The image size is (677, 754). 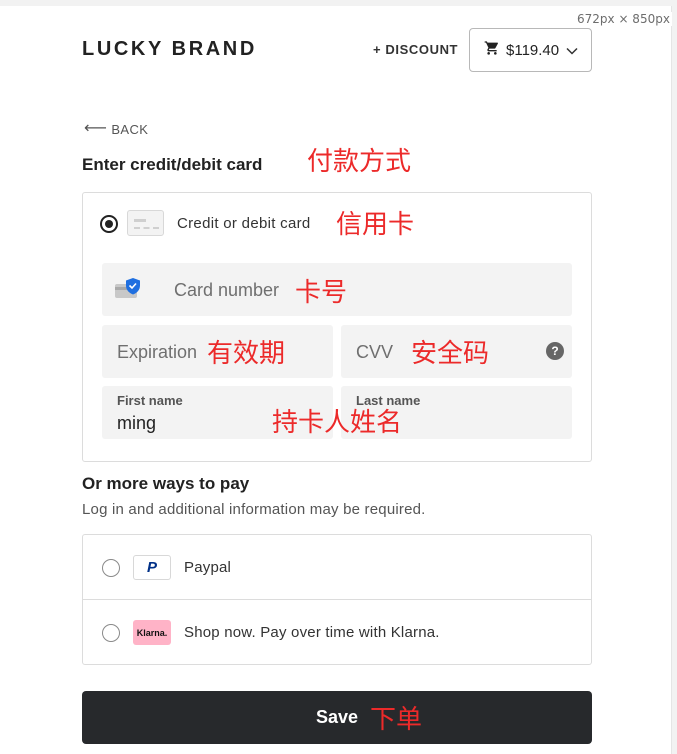 What do you see at coordinates (388, 400) in the screenshot?
I see `last-name-label: Last name` at bounding box center [388, 400].